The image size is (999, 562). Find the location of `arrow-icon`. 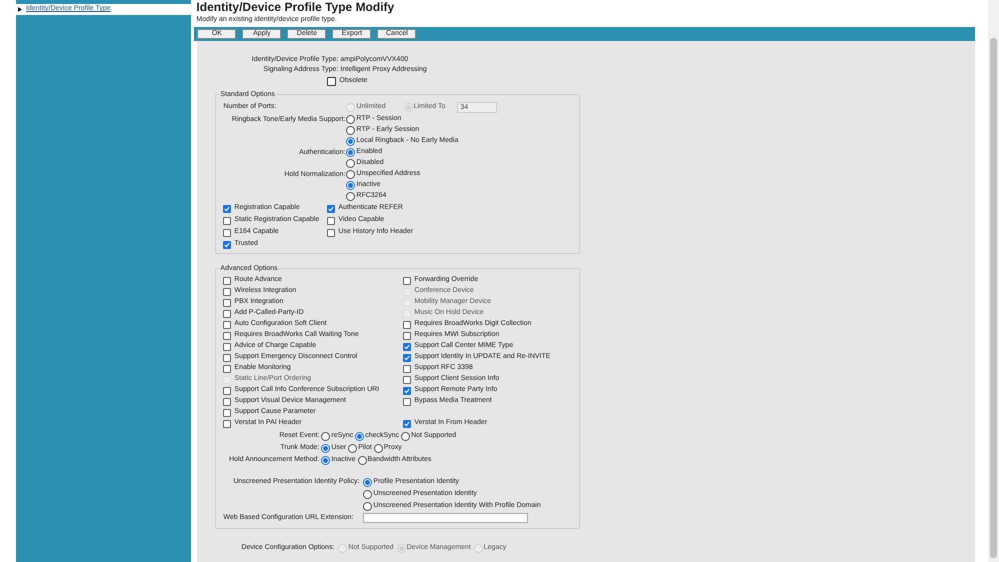

arrow-icon is located at coordinates (20, 9).